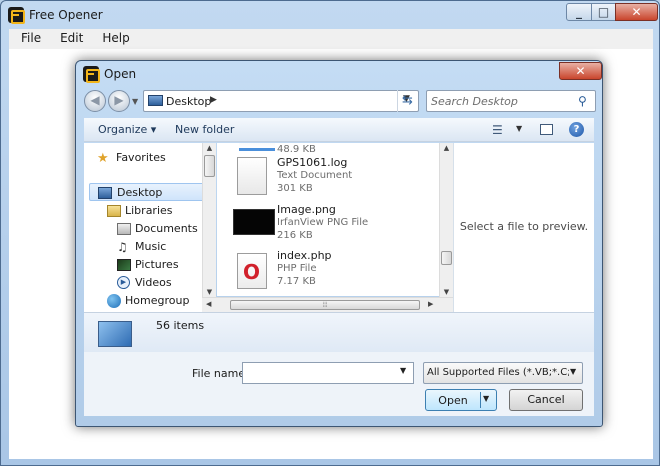 The image size is (660, 466). Describe the element at coordinates (323, 222) in the screenshot. I see `file-type: IrfanView PNG File` at that location.